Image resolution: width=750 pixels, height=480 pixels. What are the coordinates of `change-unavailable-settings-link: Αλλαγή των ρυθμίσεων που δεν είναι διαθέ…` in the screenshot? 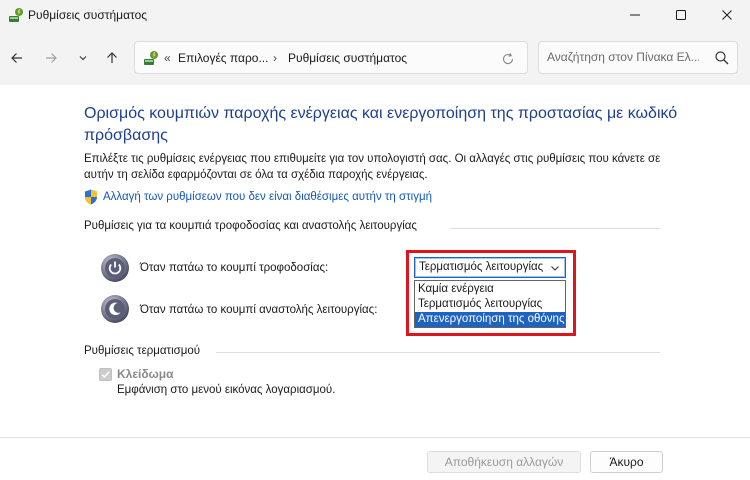 It's located at (267, 197).